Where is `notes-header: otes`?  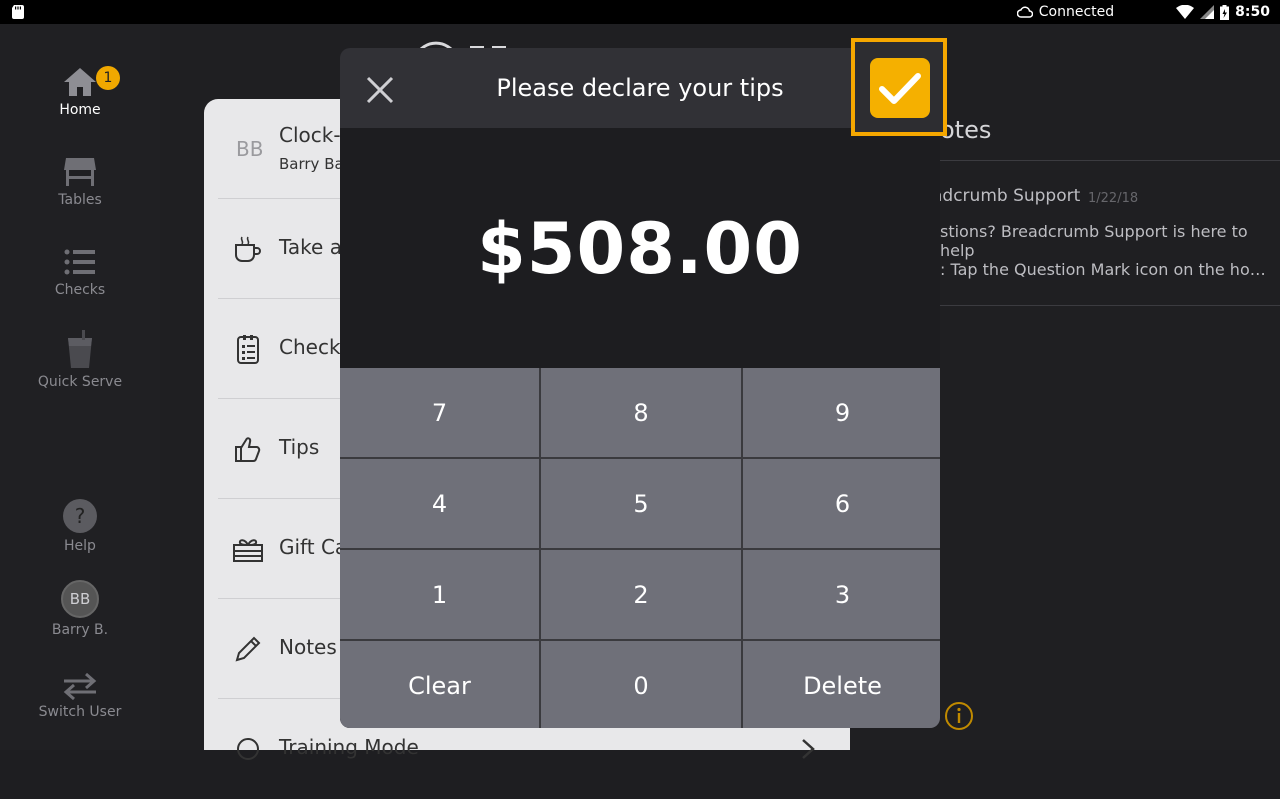
notes-header: otes is located at coordinates (966, 130).